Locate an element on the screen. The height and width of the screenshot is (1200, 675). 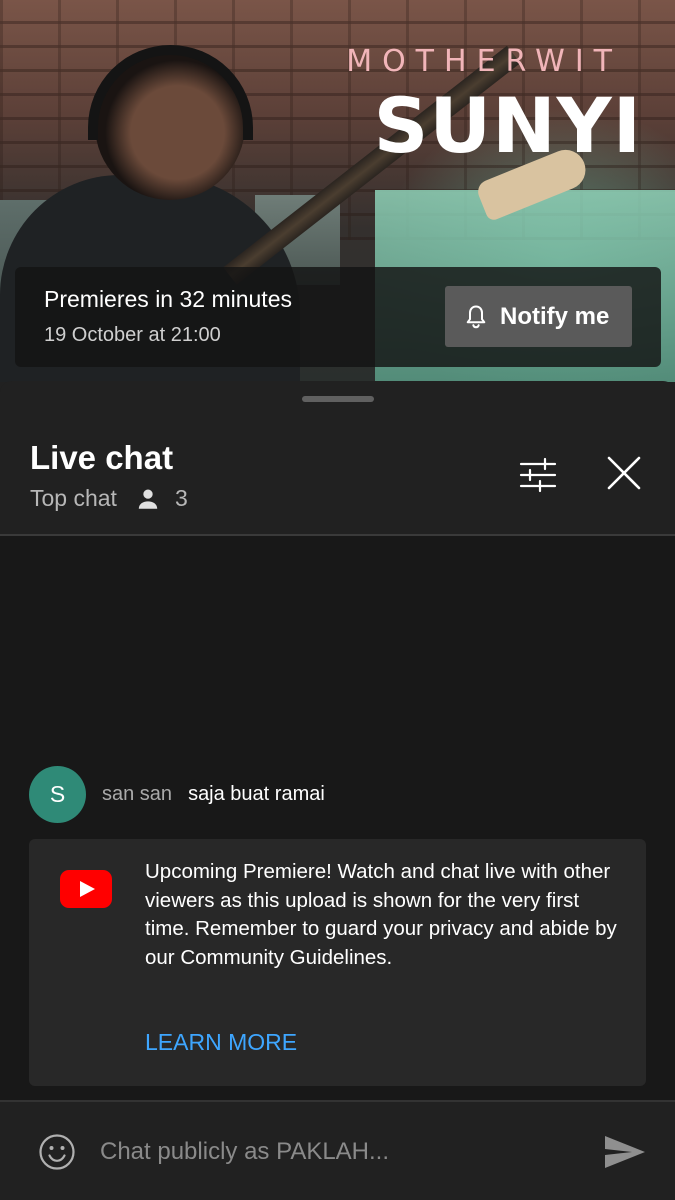
chat-input-bar is located at coordinates (337, 1150).